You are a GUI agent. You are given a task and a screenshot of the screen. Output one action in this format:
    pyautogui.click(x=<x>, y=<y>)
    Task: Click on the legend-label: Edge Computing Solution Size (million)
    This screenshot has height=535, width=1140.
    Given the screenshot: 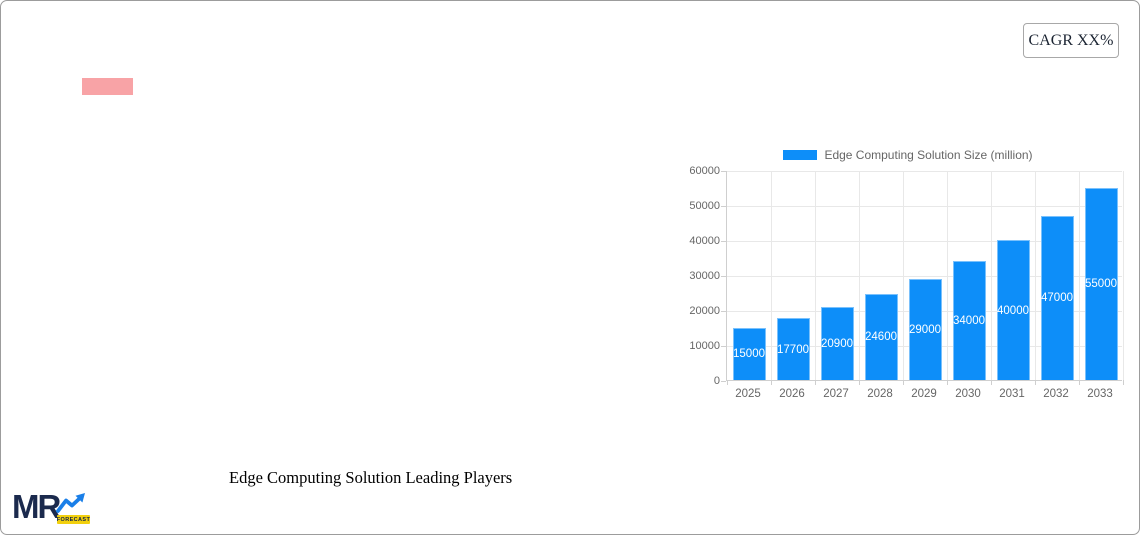 What is the action you would take?
    pyautogui.click(x=928, y=155)
    